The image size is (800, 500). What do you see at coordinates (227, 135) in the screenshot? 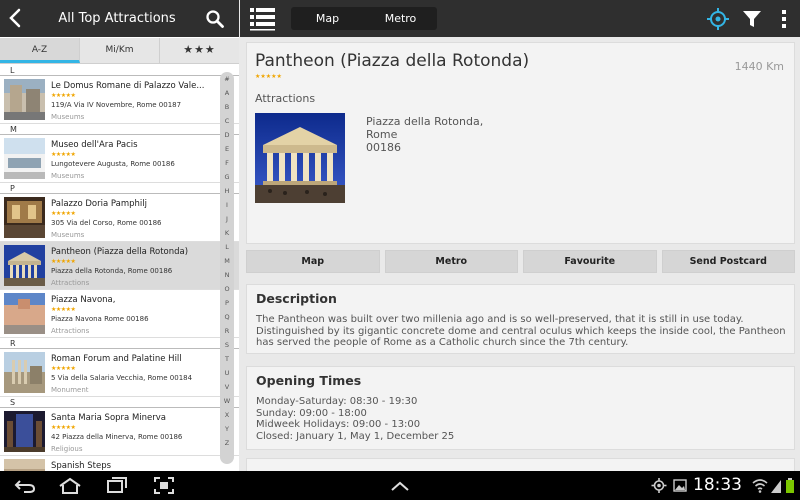
I see `index-letter: D` at bounding box center [227, 135].